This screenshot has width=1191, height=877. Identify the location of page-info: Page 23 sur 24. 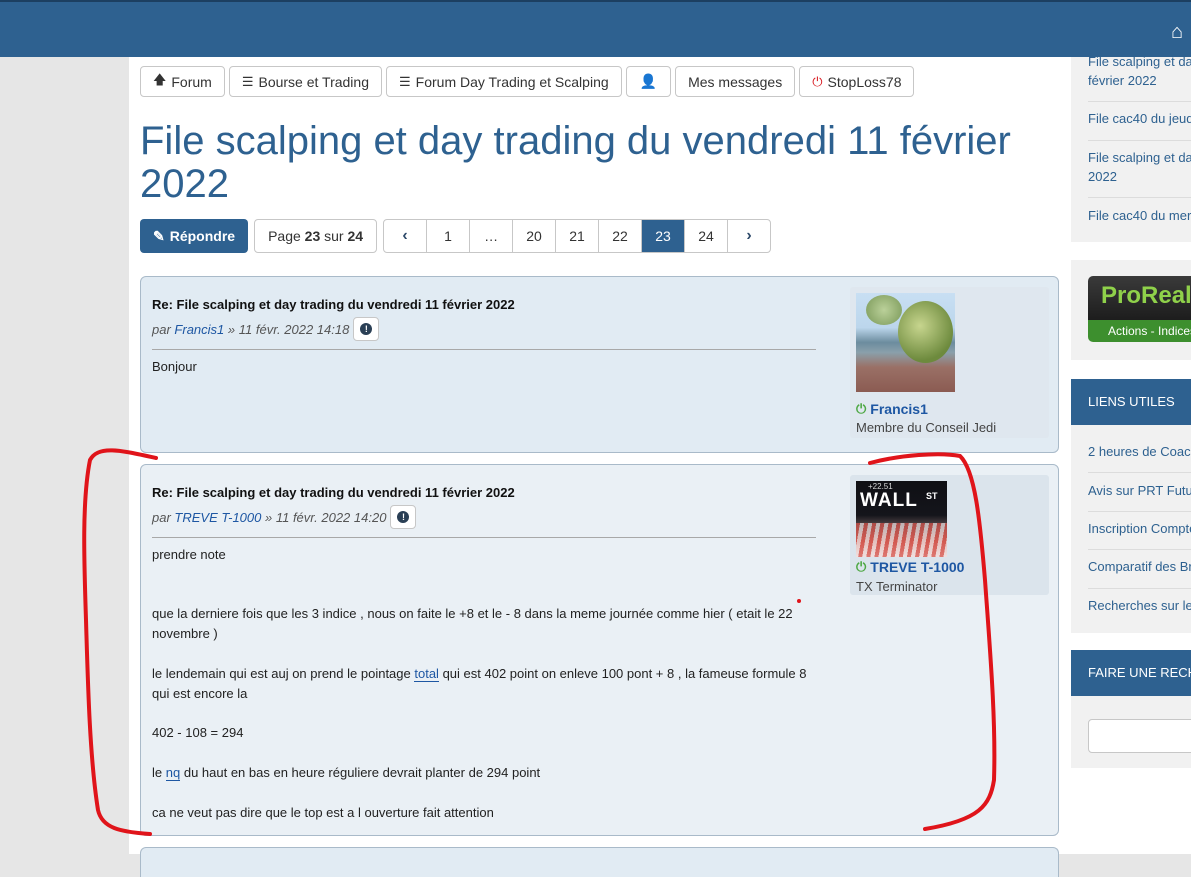
(316, 236).